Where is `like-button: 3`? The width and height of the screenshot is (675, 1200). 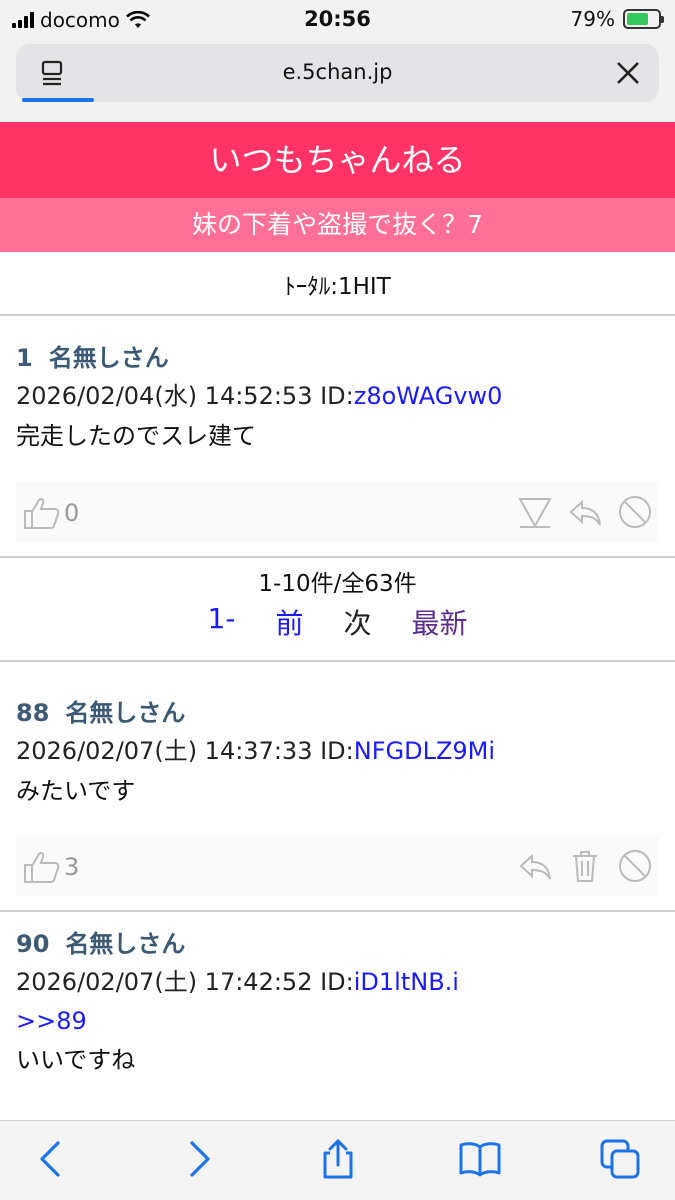
like-button: 3 is located at coordinates (50, 867).